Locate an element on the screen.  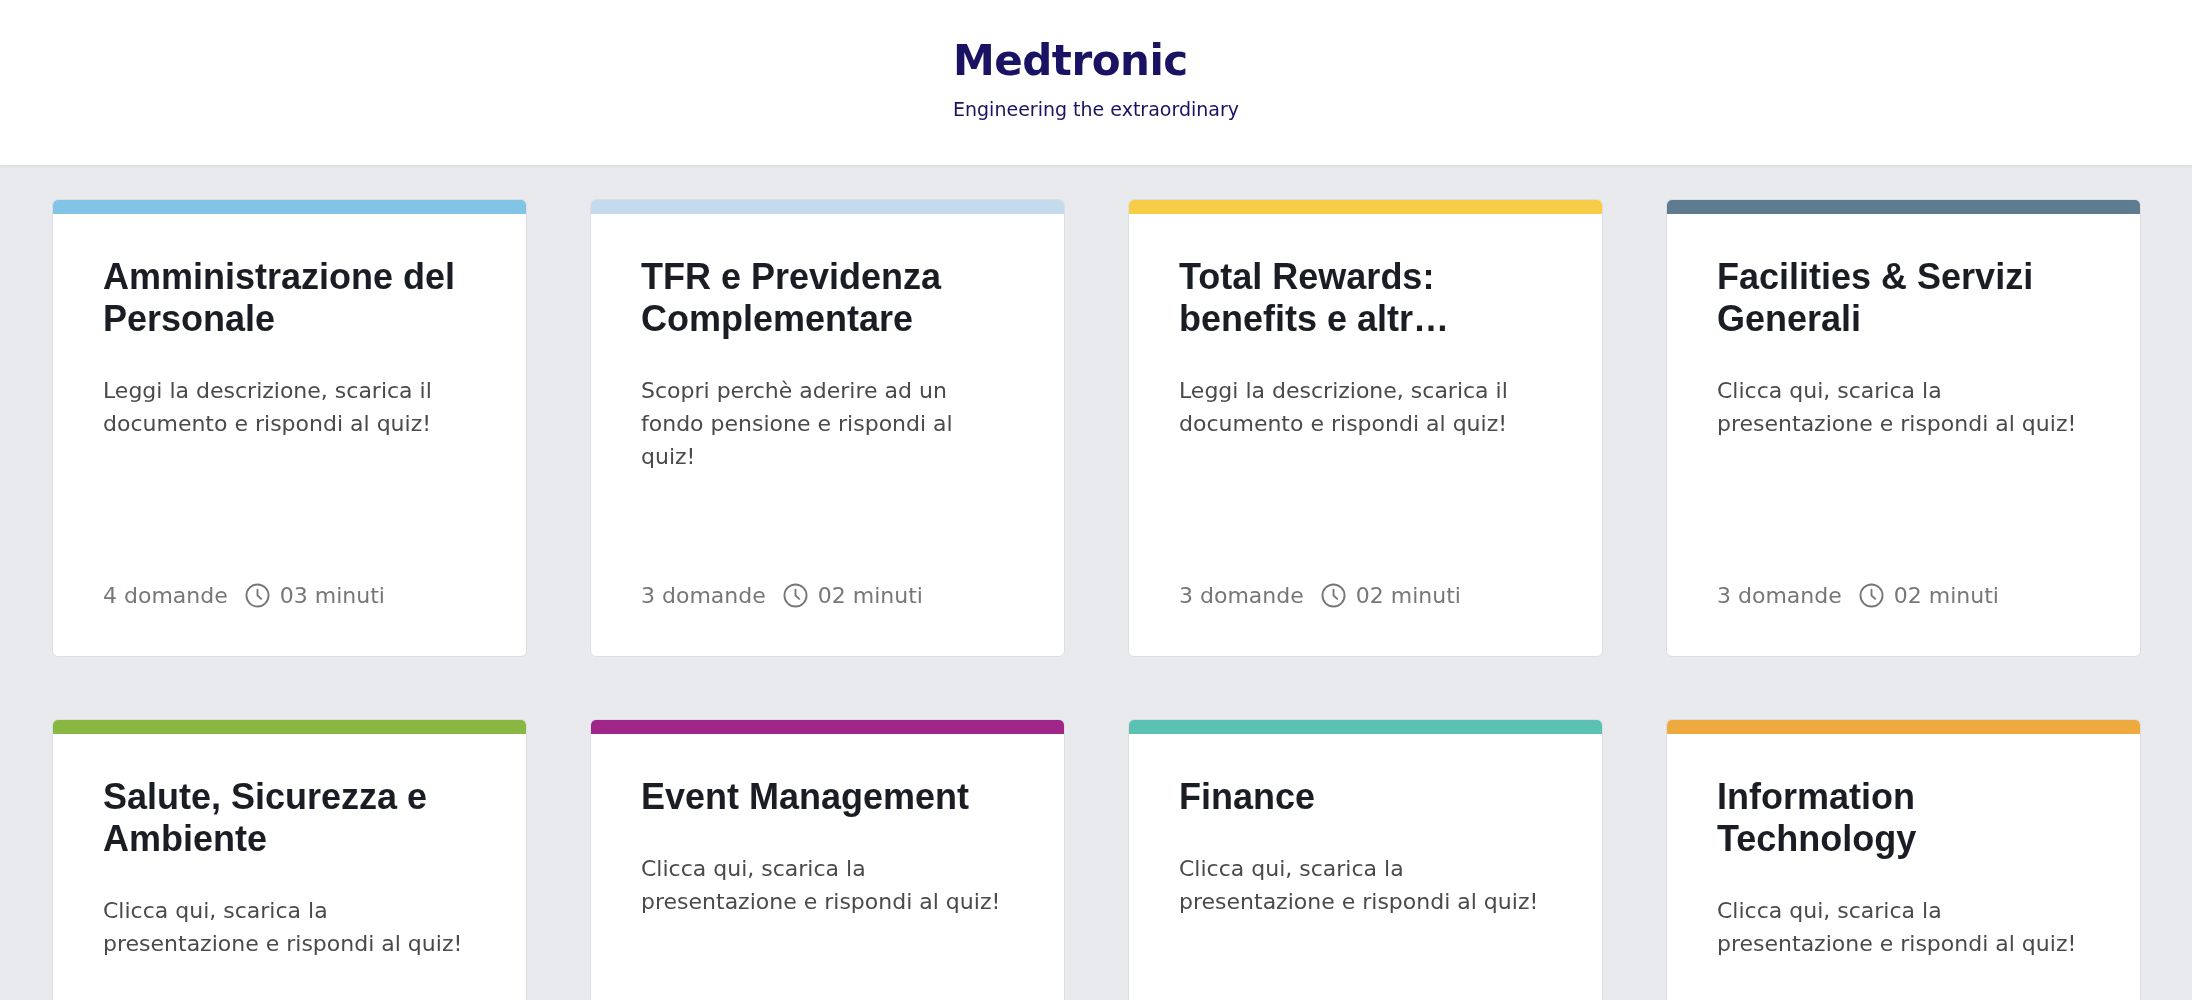
logo-wordmark: Medtronic is located at coordinates (1070, 61).